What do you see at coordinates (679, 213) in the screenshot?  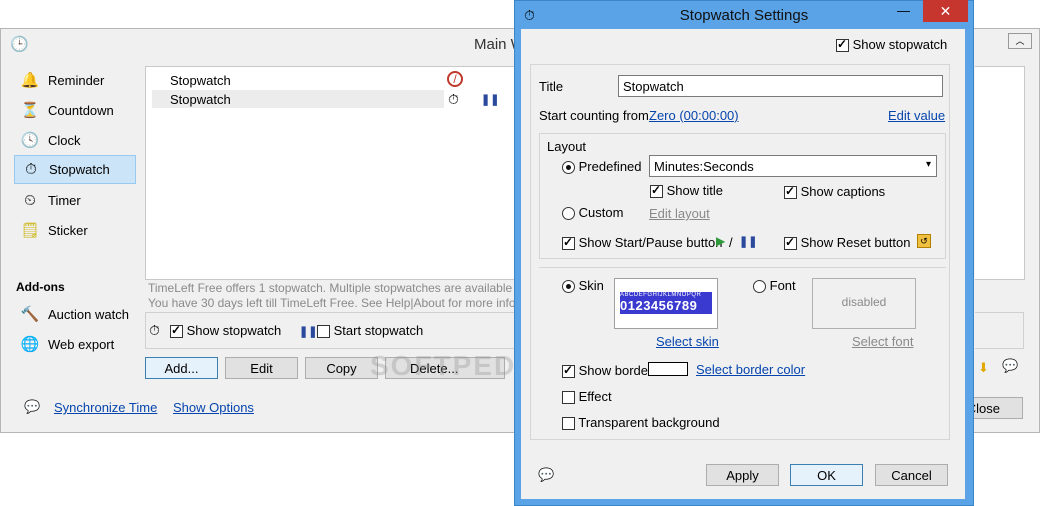 I see `edit-layout-link: Edit layout` at bounding box center [679, 213].